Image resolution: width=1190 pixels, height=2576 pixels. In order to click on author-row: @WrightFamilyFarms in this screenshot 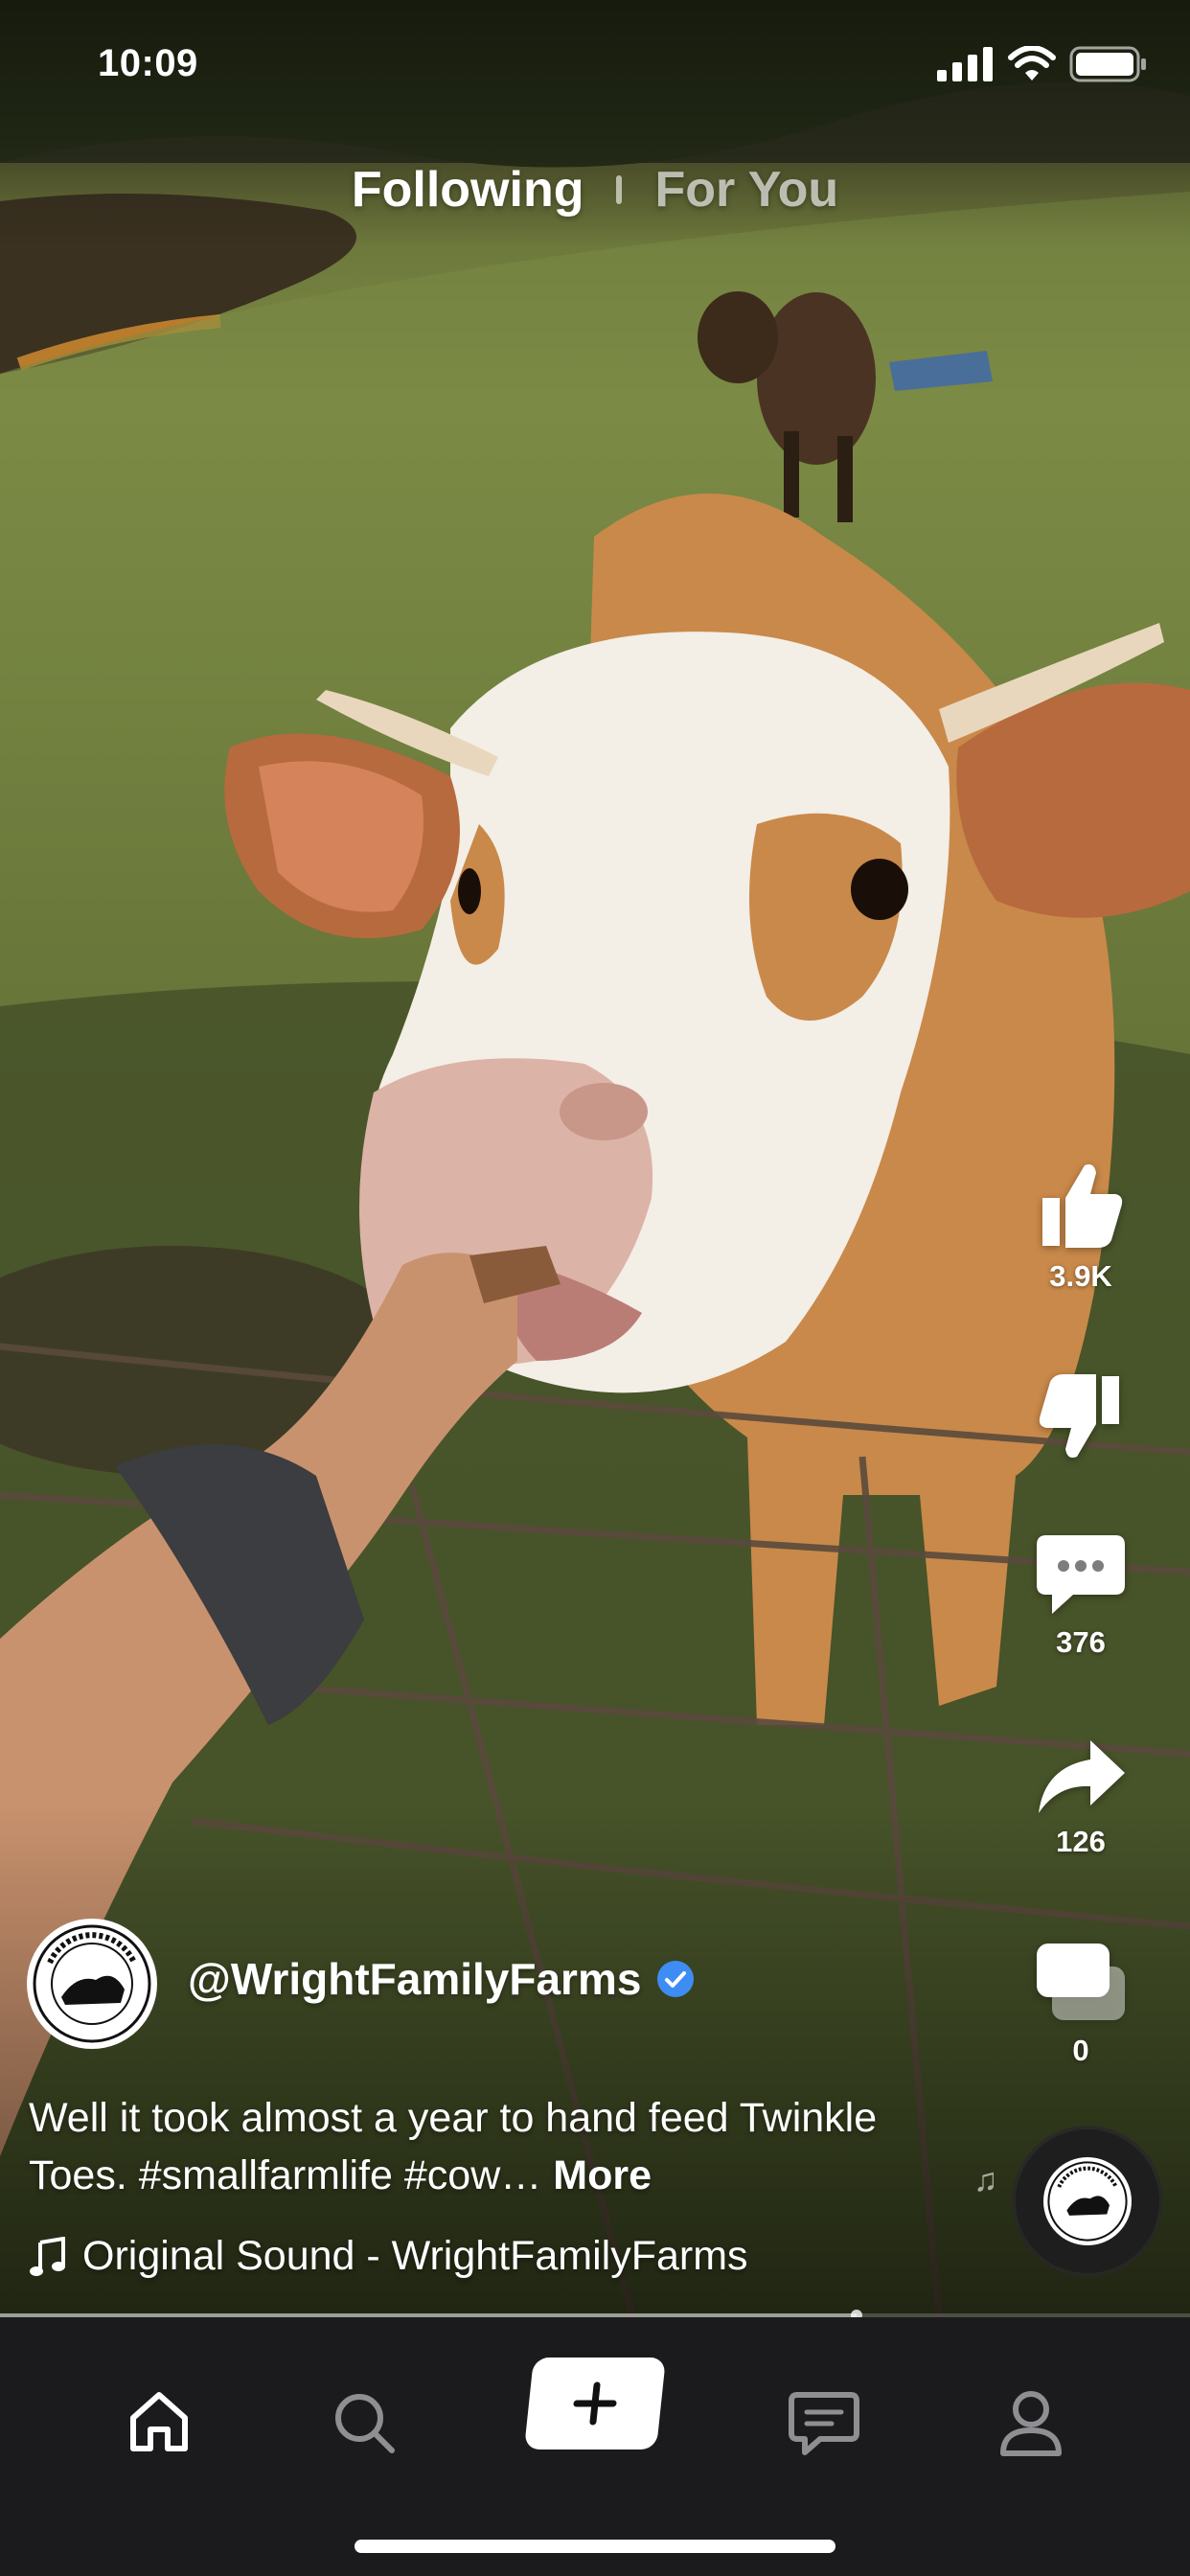, I will do `click(442, 1979)`.